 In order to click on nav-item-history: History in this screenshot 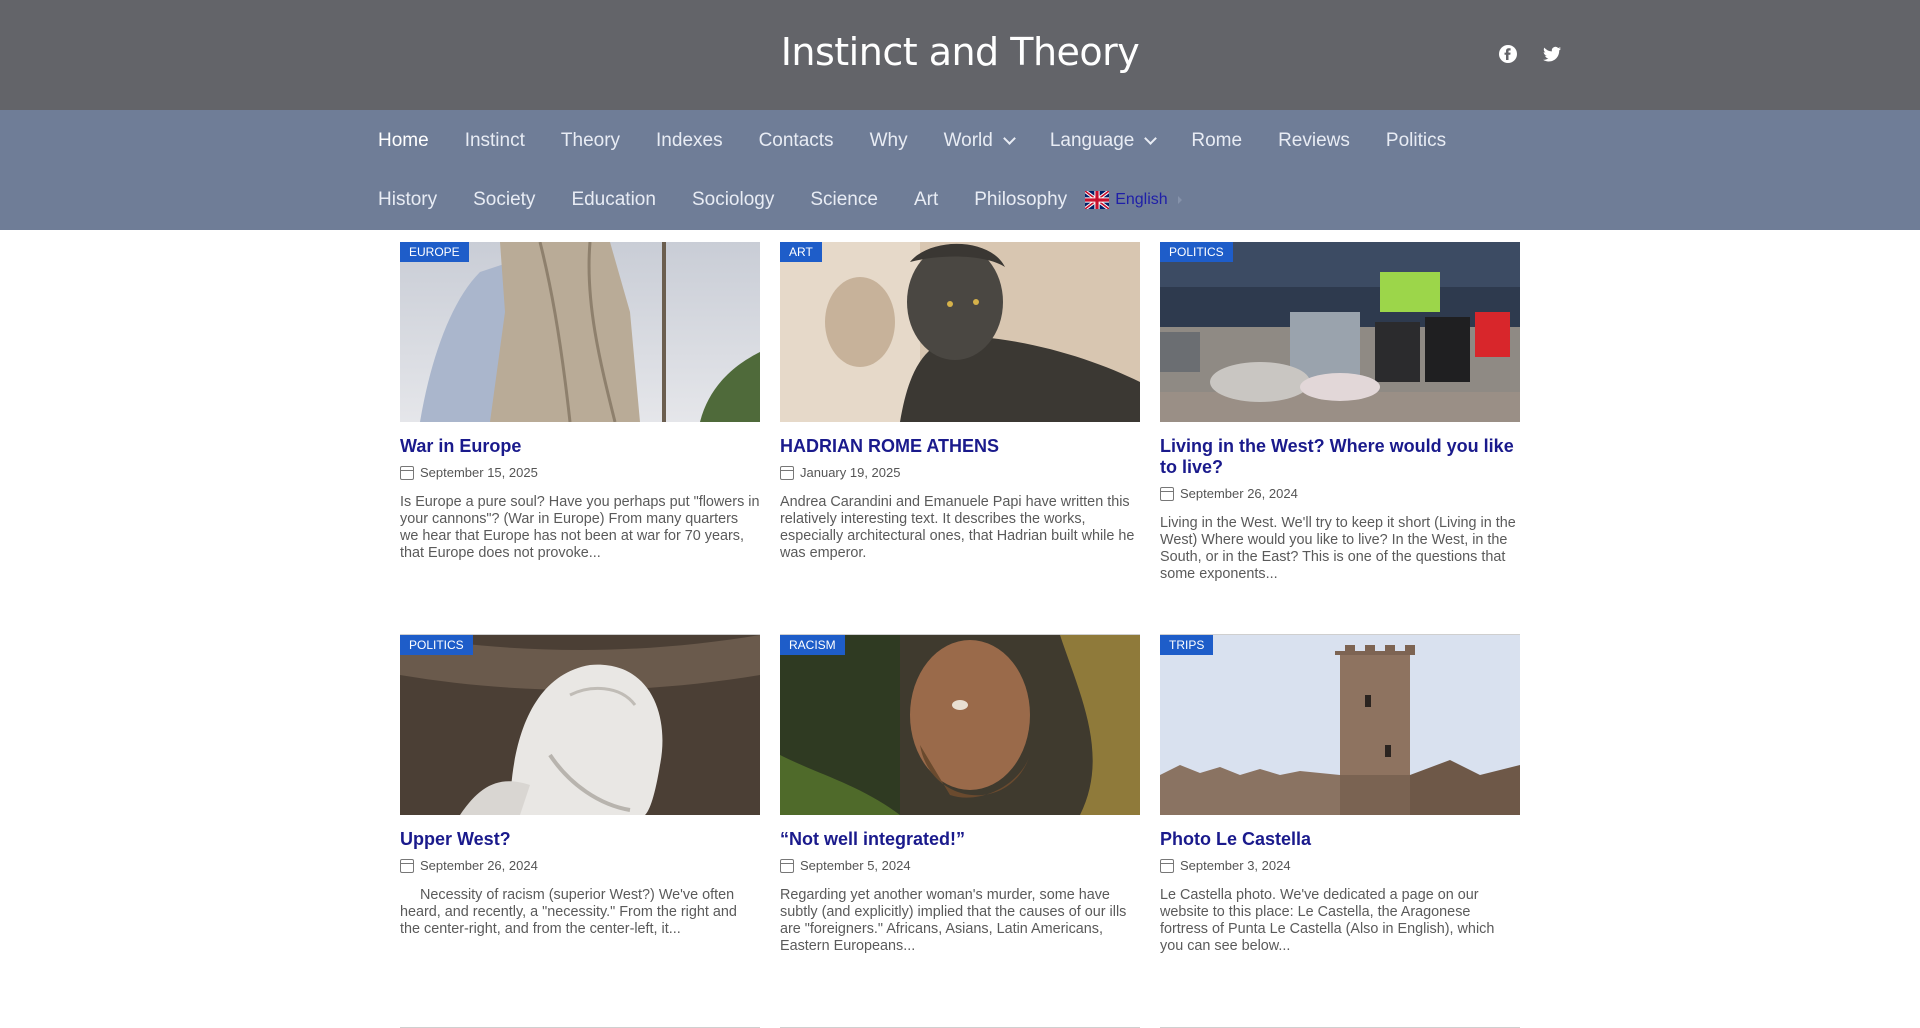, I will do `click(407, 200)`.